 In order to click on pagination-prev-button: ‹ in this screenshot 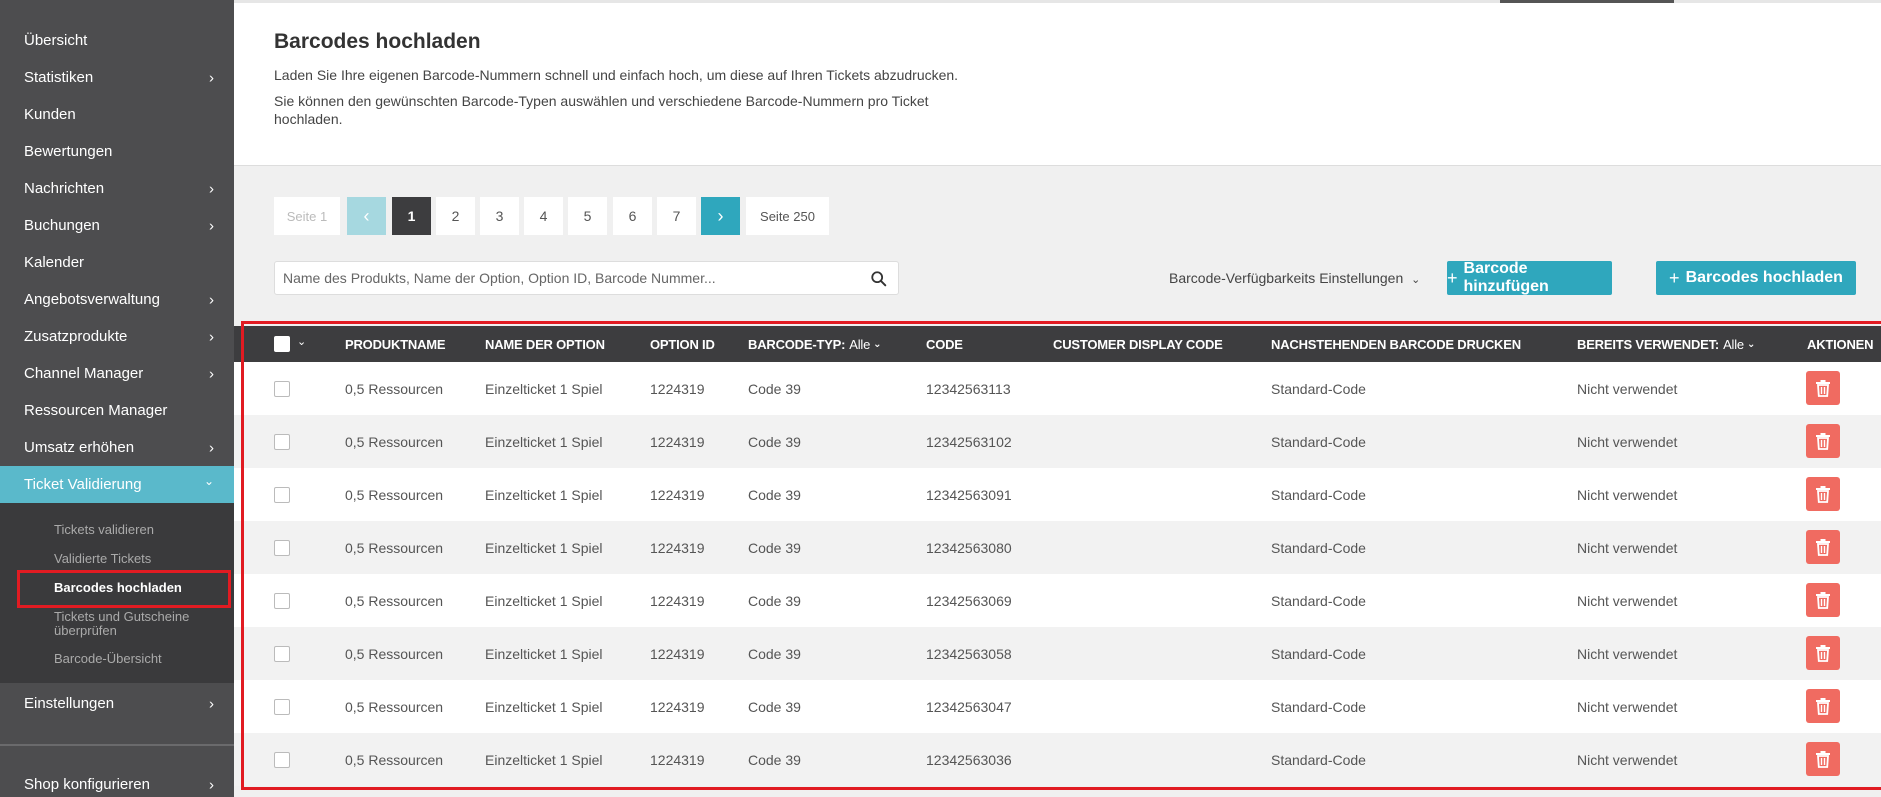, I will do `click(366, 216)`.